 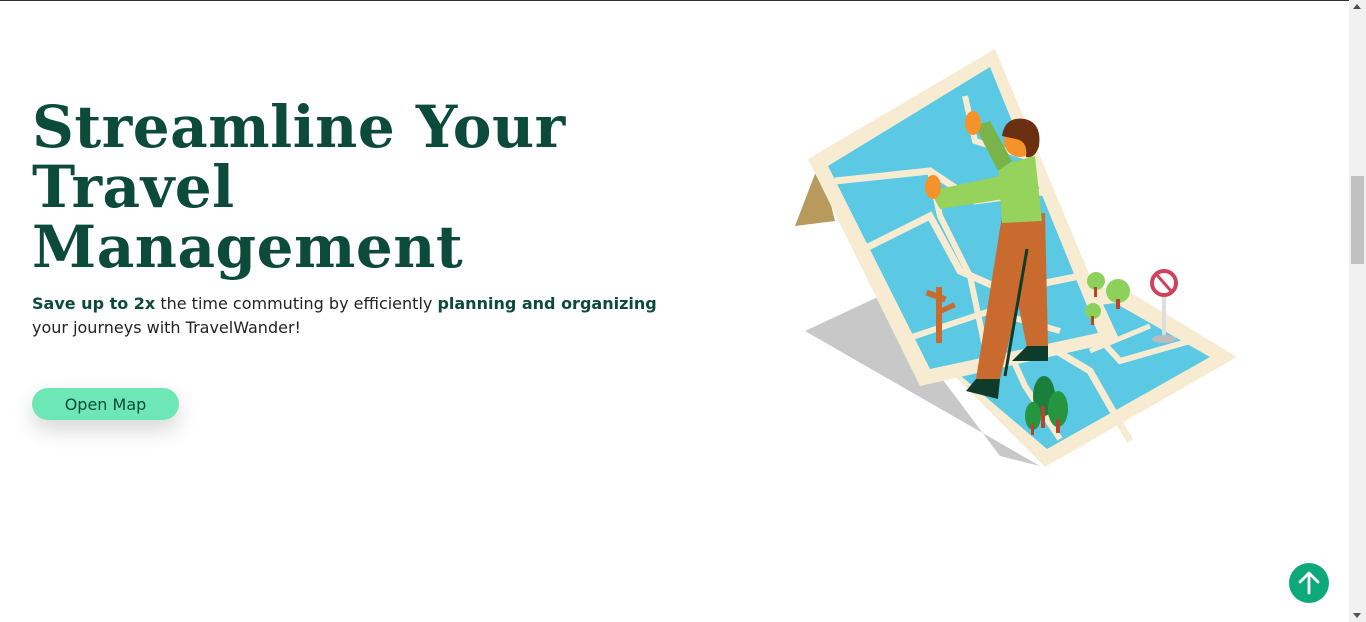 I want to click on hero-text-segment-end: your journeys with TravelWander!, so click(x=166, y=327).